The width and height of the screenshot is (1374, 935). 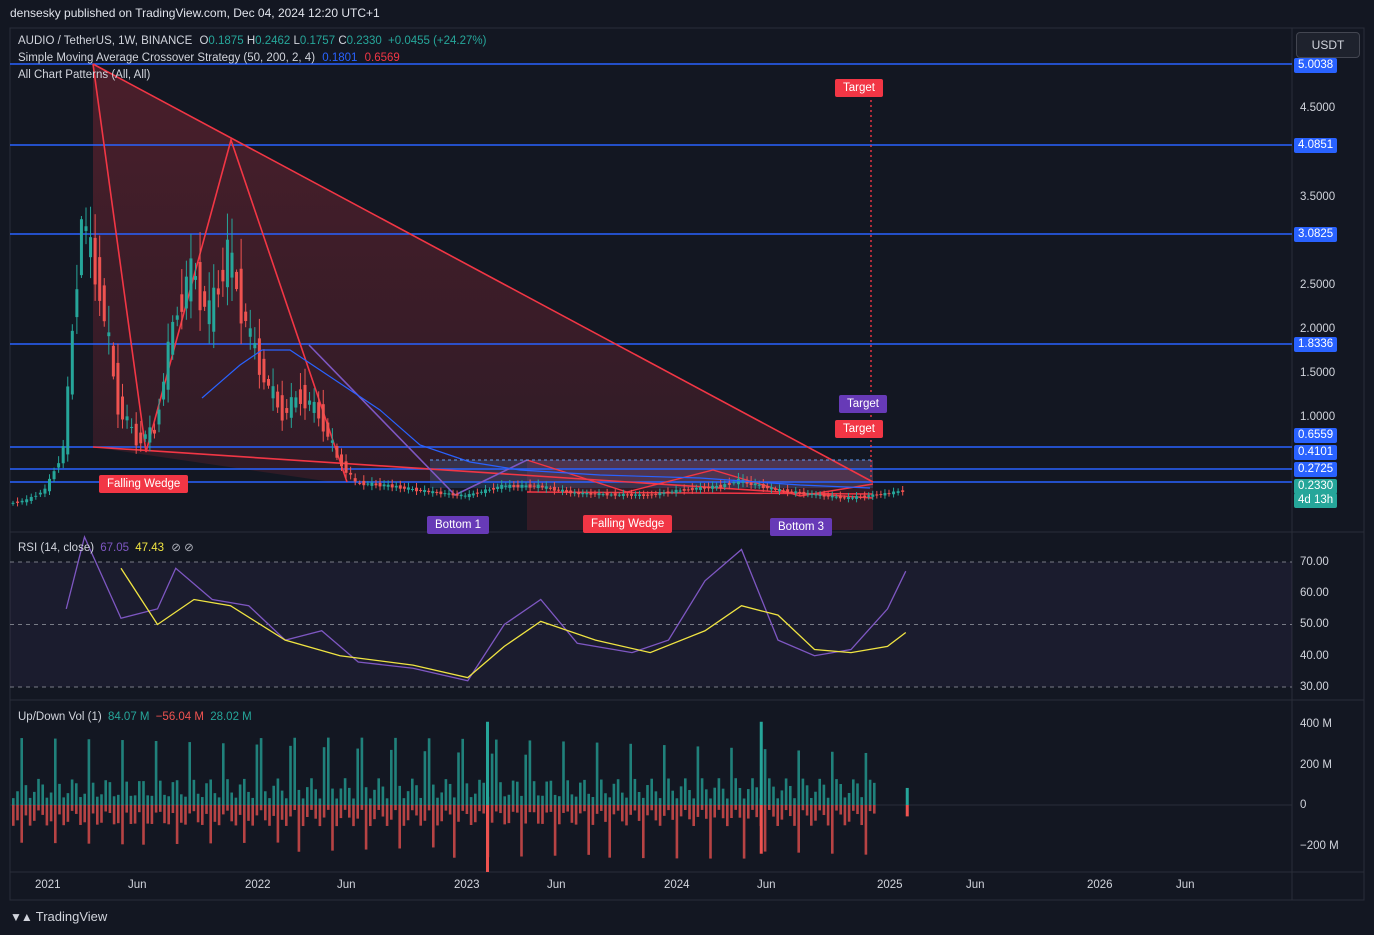 What do you see at coordinates (135, 717) in the screenshot?
I see `vol-legend: Up/Down Vol (1) 84.07 M −56.04 M 28.02 M` at bounding box center [135, 717].